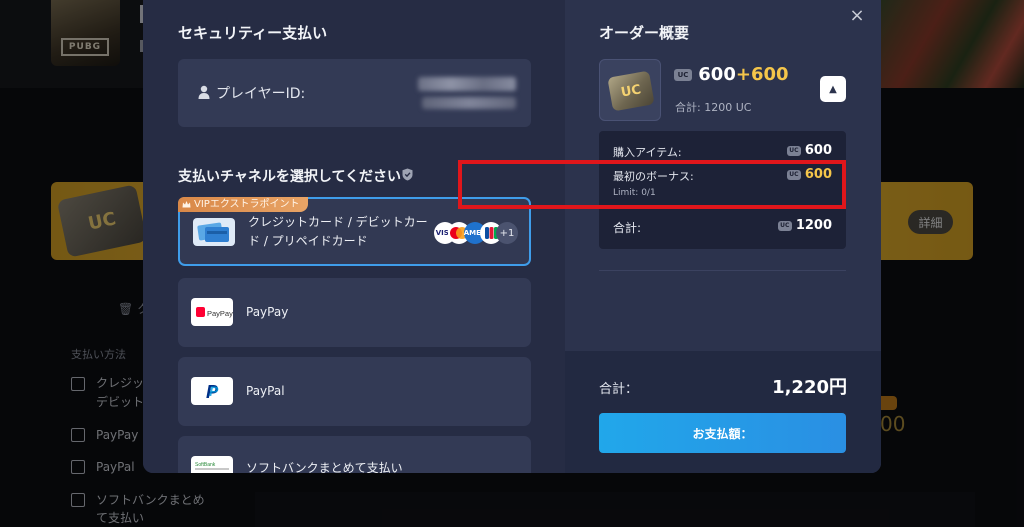 The width and height of the screenshot is (1024, 527). I want to click on purchase-item-value: UC 600, so click(809, 150).